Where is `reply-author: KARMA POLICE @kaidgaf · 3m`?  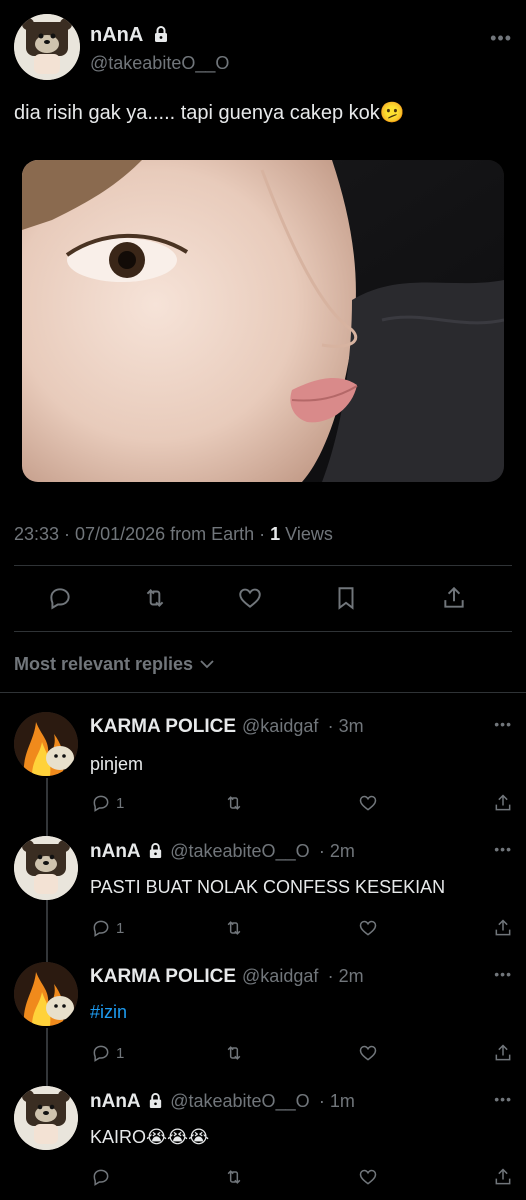
reply-author: KARMA POLICE @kaidgaf · 3m is located at coordinates (227, 727).